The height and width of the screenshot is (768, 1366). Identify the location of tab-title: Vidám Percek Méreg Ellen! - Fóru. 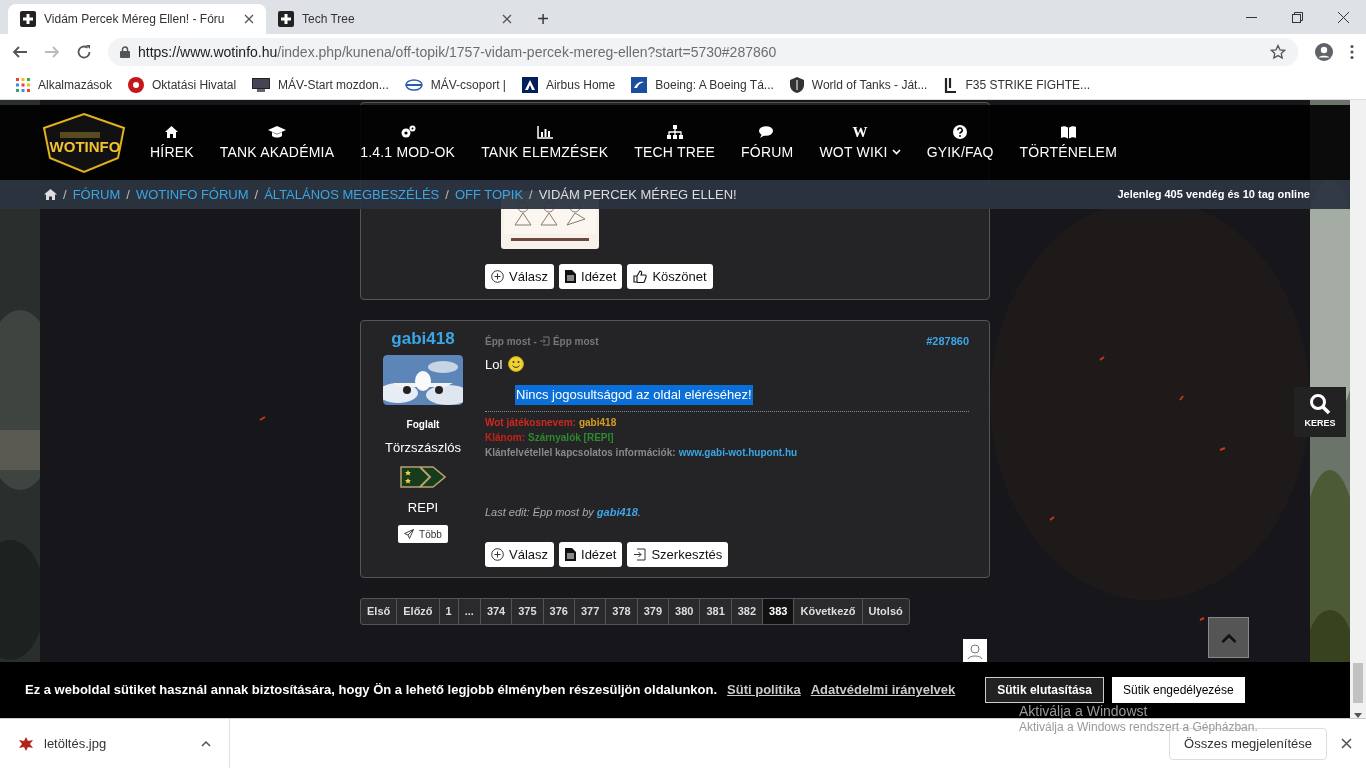
(134, 19).